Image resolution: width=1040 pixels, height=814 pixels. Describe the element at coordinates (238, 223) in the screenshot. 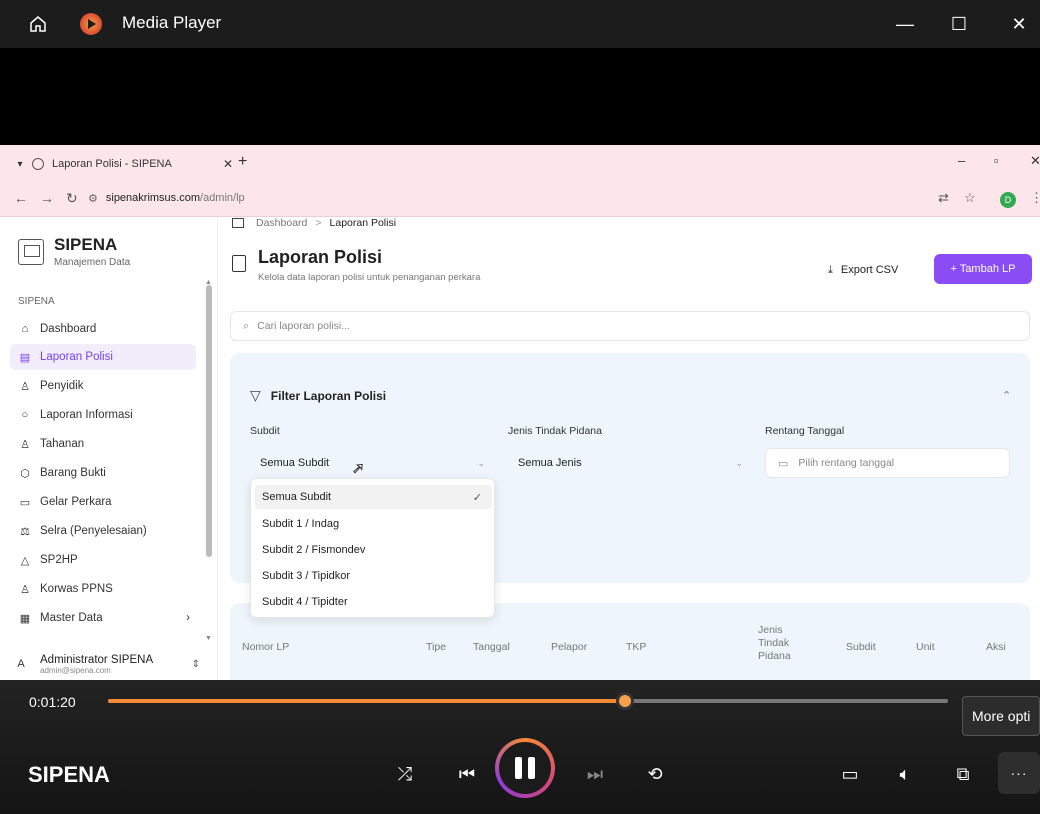

I see `sidebar-toggle-icon` at that location.